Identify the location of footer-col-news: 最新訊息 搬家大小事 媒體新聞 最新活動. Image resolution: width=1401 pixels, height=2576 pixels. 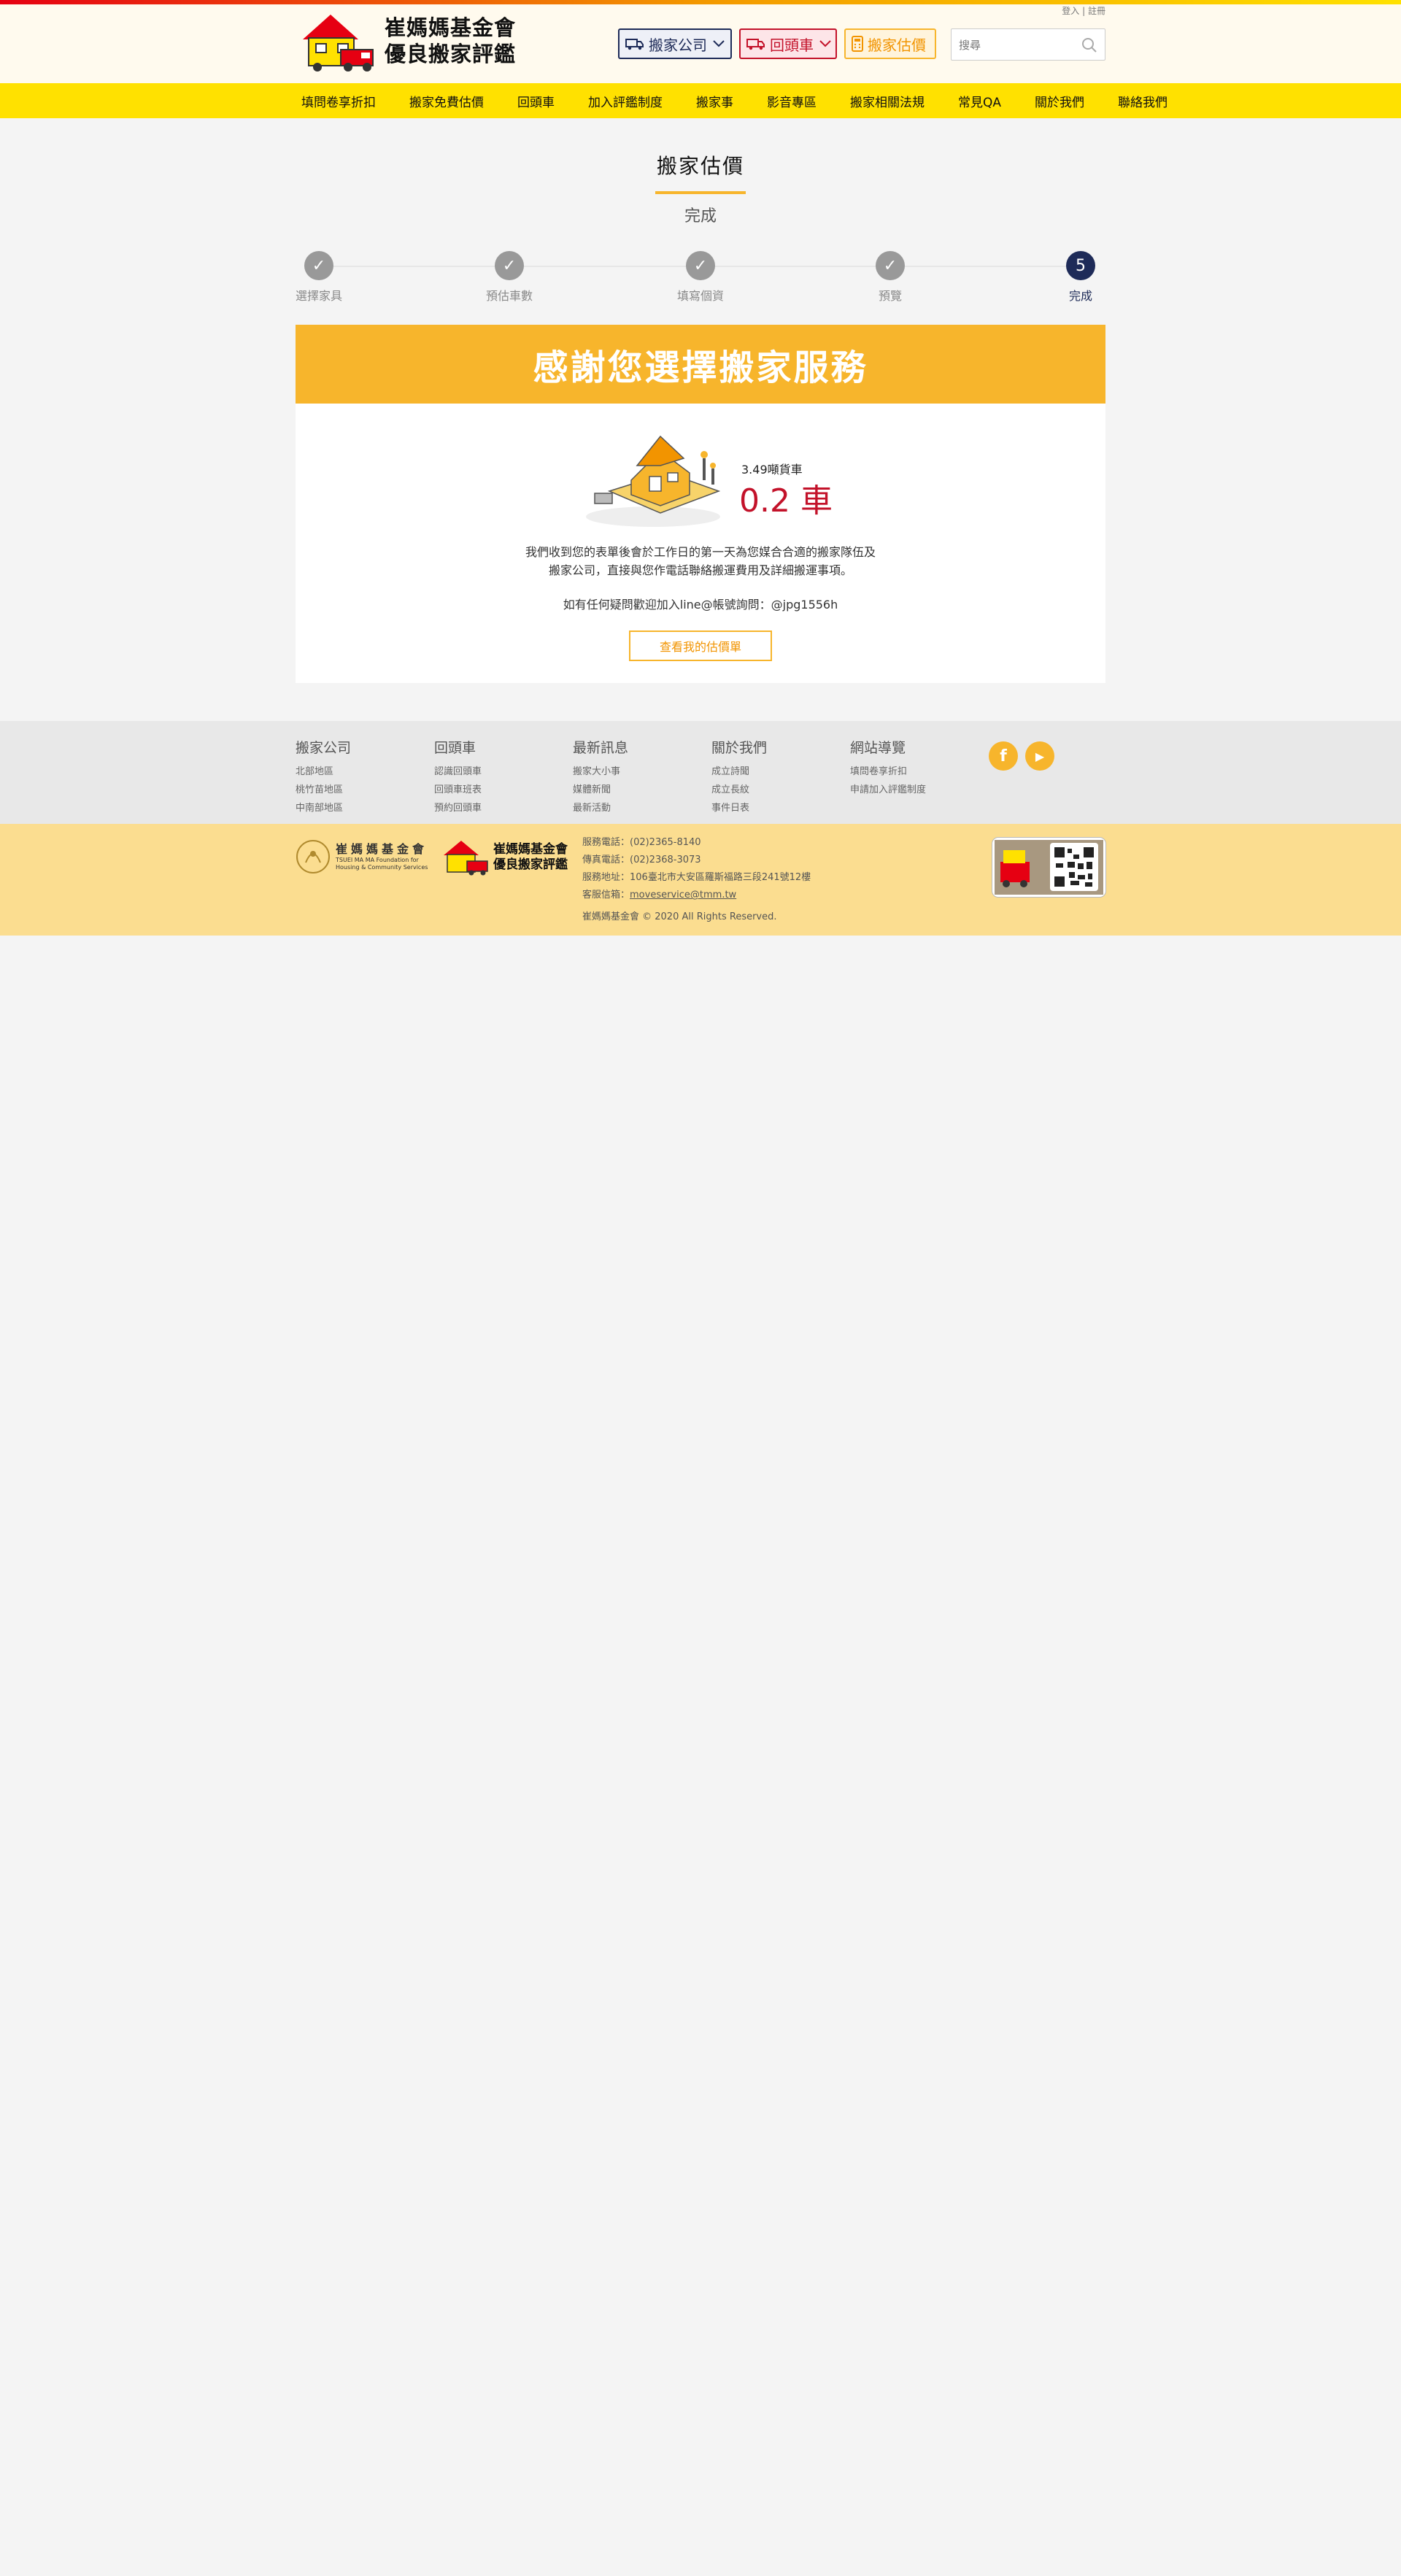
(600, 777).